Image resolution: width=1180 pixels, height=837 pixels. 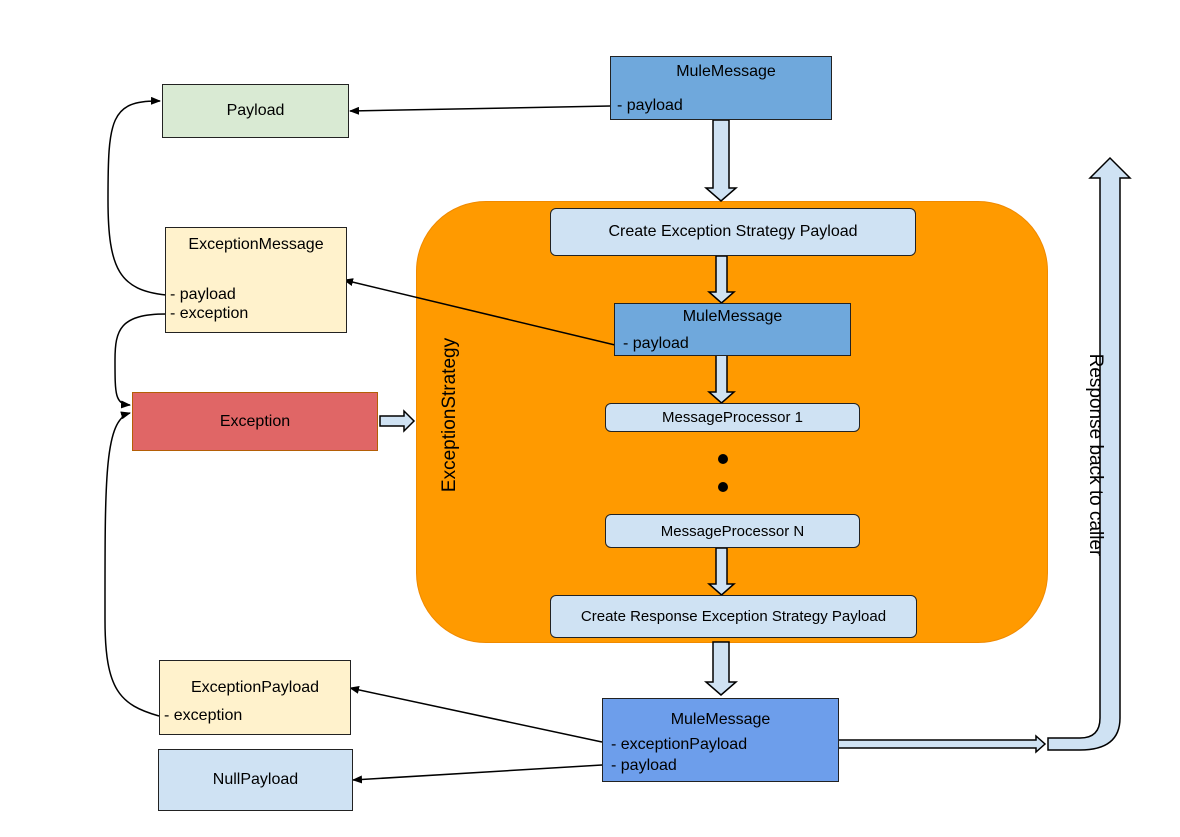 What do you see at coordinates (479, 312) in the screenshot?
I see `arrow-inner-mule-to-exception-message` at bounding box center [479, 312].